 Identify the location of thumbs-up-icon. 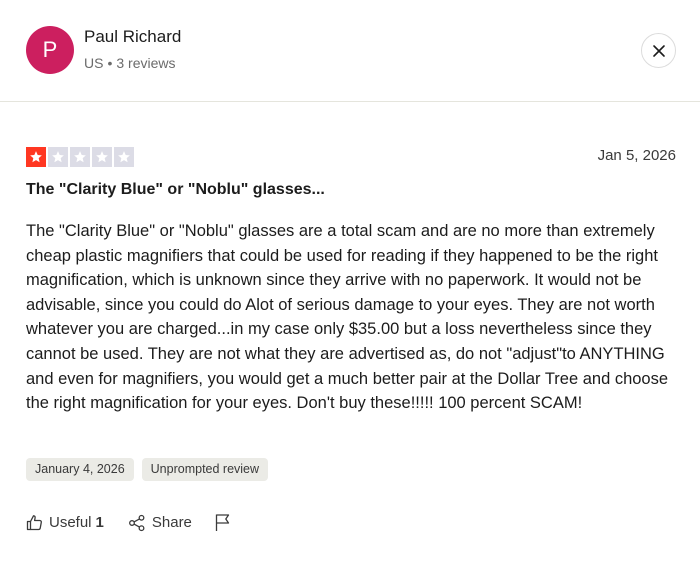
(34, 523).